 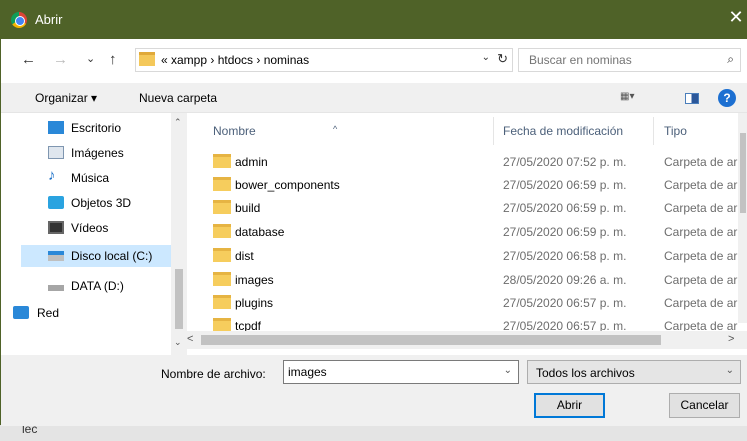 What do you see at coordinates (585, 373) in the screenshot?
I see `file-type-filter-value: Todos los archivos` at bounding box center [585, 373].